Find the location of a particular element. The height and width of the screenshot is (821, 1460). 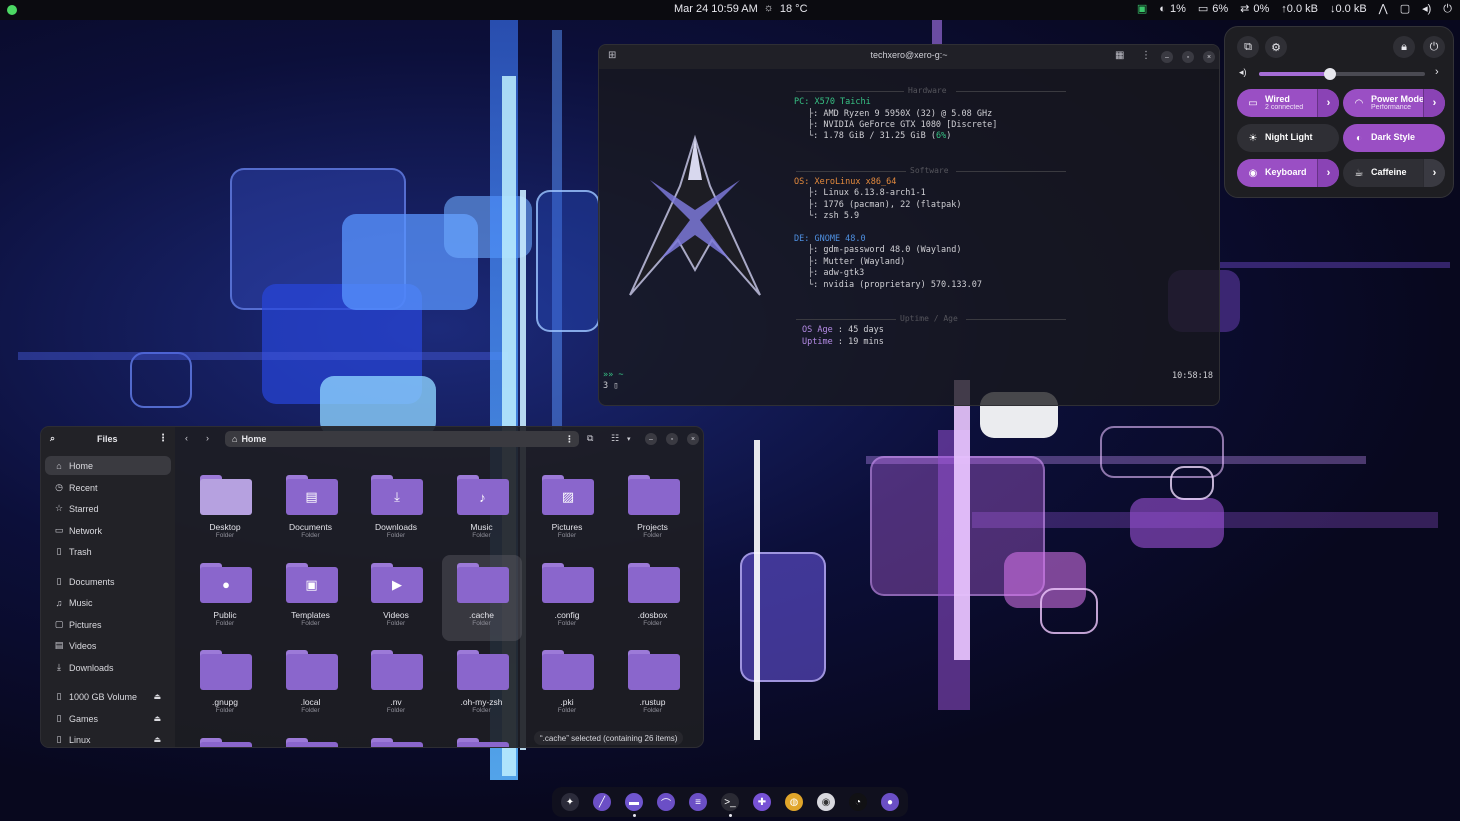

sidebar-item-games: ▯ Games ⏏ is located at coordinates (108, 718).